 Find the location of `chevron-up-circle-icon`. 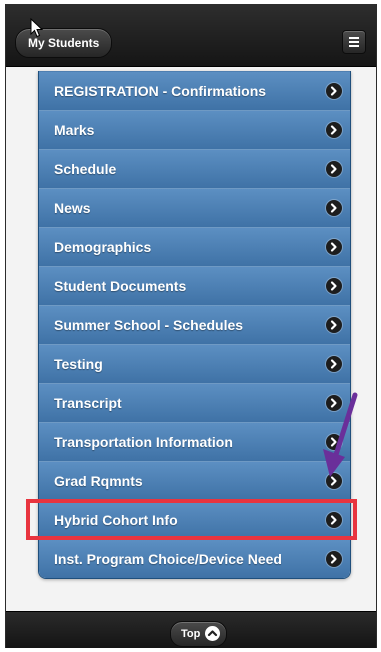

chevron-up-circle-icon is located at coordinates (213, 633).